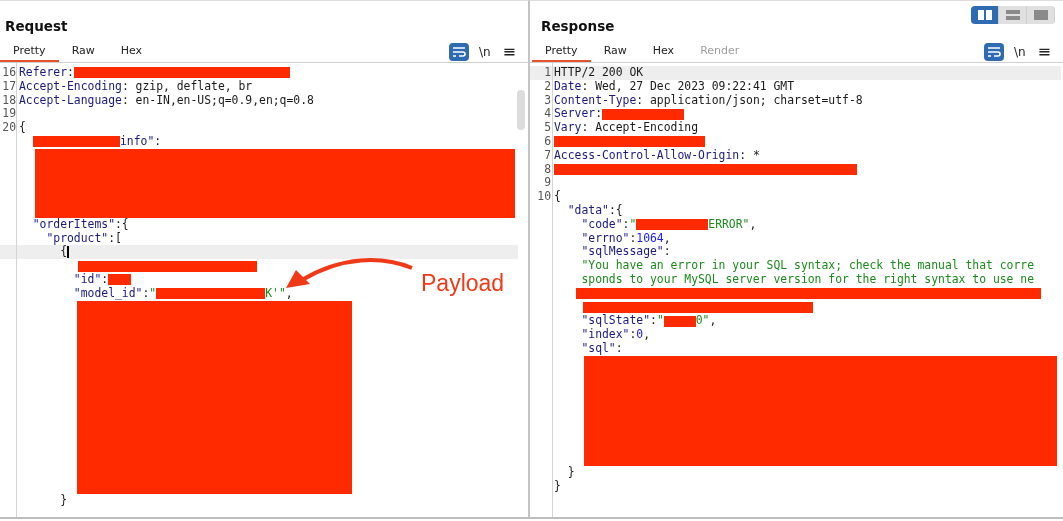 This screenshot has width=1063, height=521. Describe the element at coordinates (749, 155) in the screenshot. I see `code-text: : *` at that location.